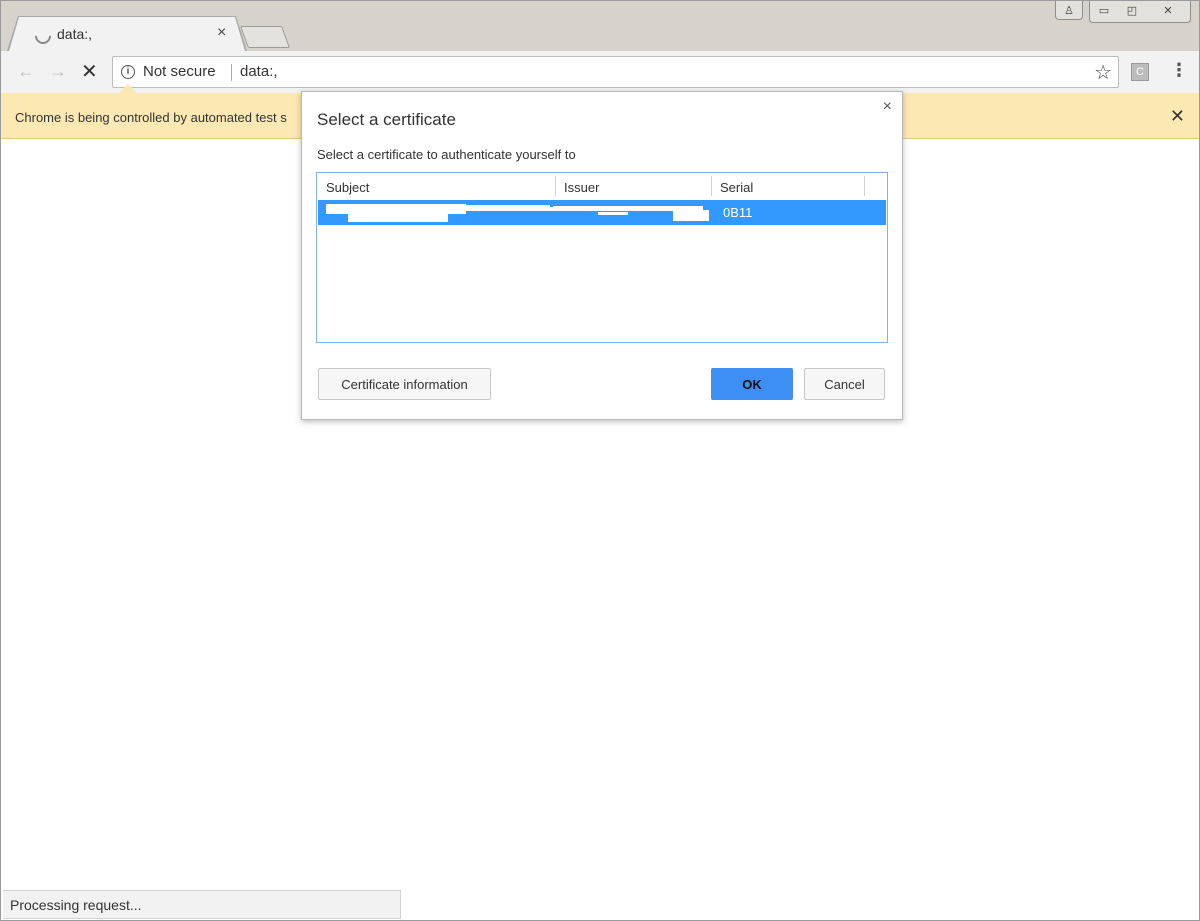 The height and width of the screenshot is (921, 1200). I want to click on security-label: Not secure, so click(179, 71).